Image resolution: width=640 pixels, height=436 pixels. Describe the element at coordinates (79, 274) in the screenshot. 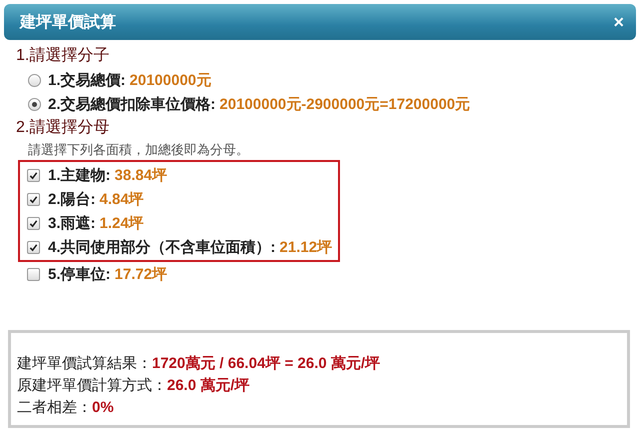

I see `item-label: 5.停車位:` at that location.